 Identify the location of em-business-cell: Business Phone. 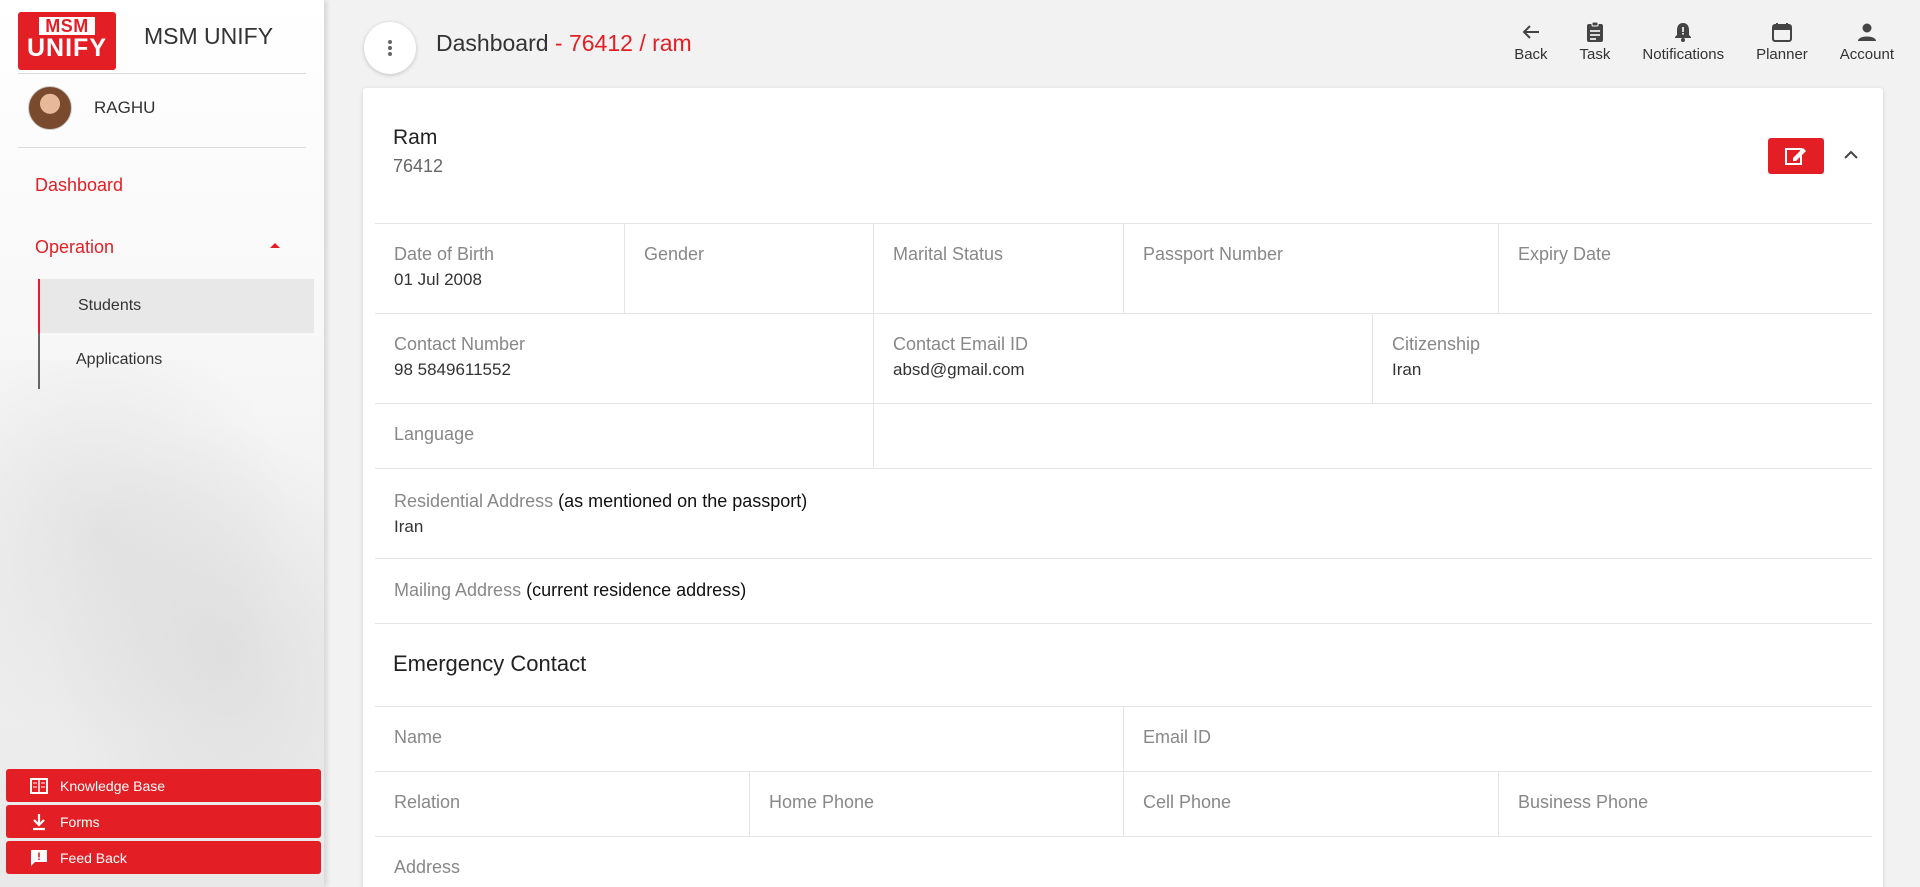
(1685, 804).